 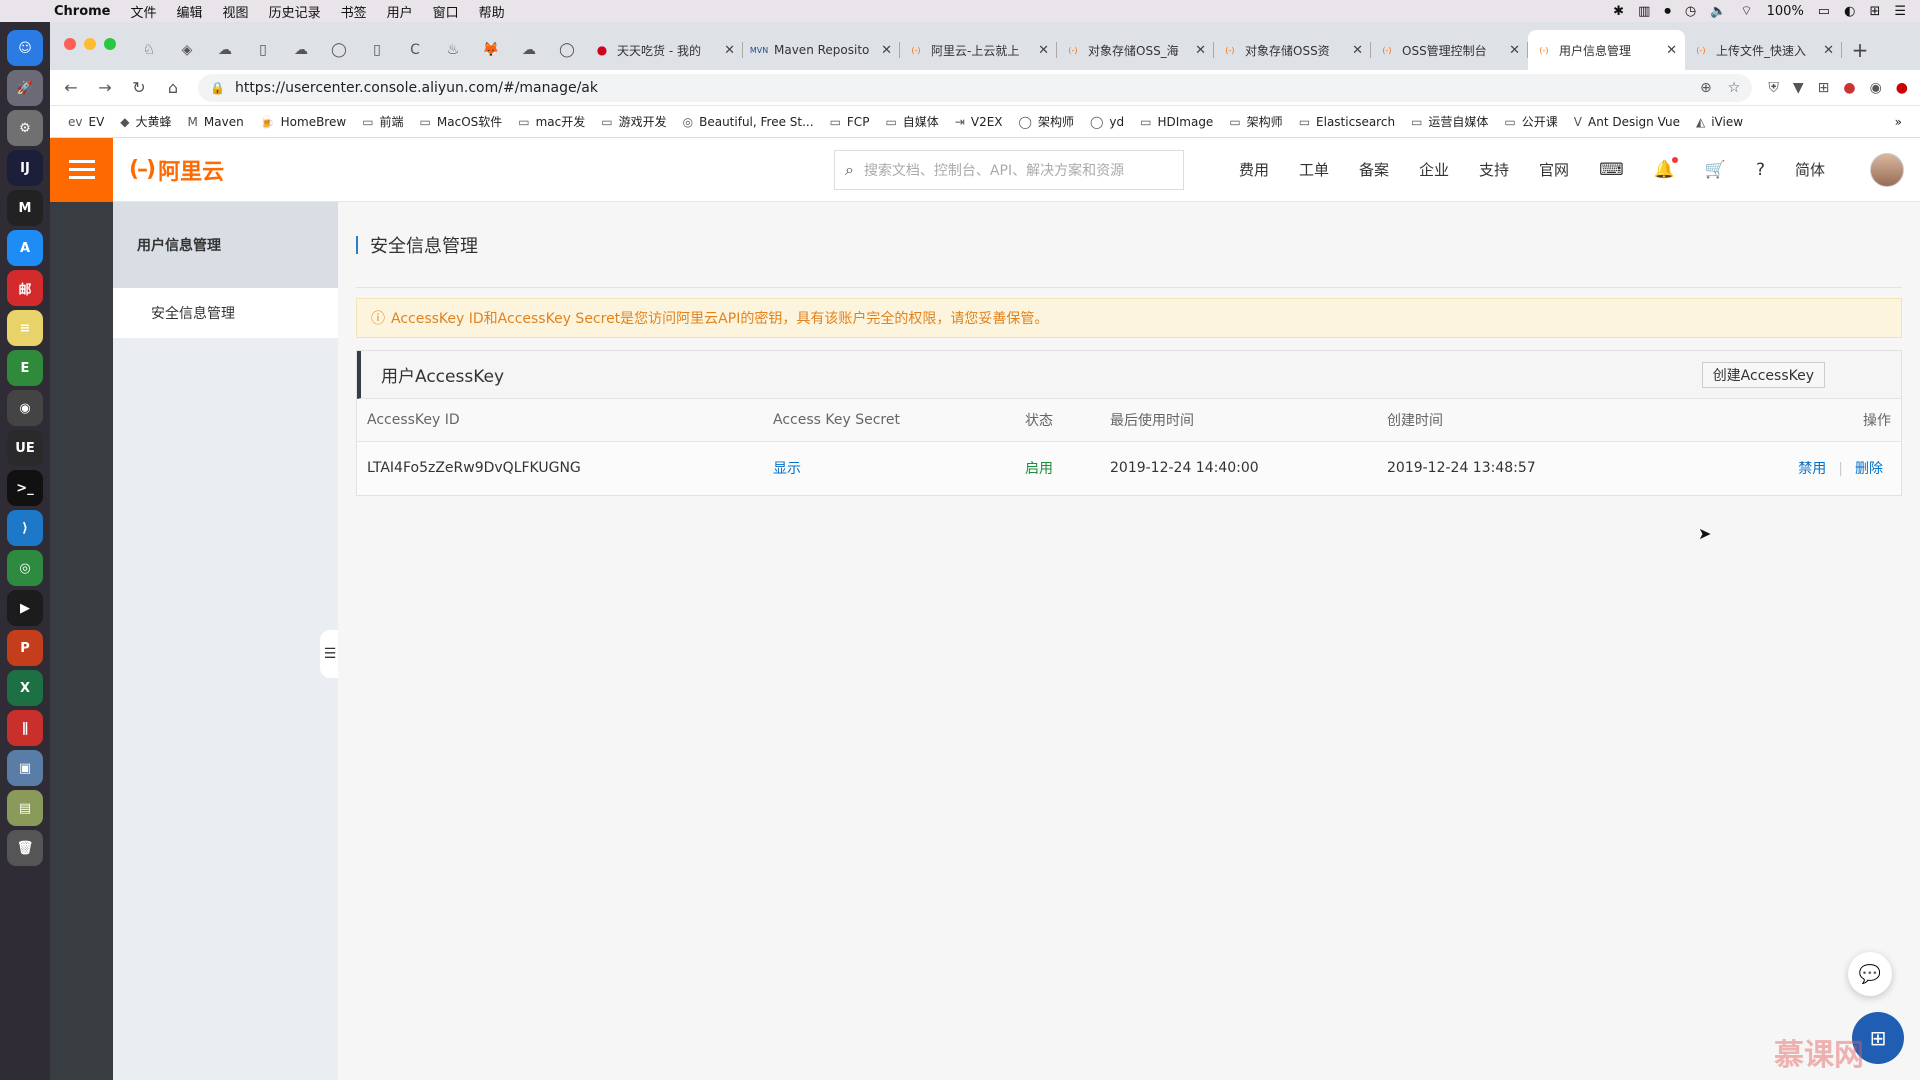 What do you see at coordinates (551, 121) in the screenshot?
I see `bookmark-item: ▭ mac开发` at bounding box center [551, 121].